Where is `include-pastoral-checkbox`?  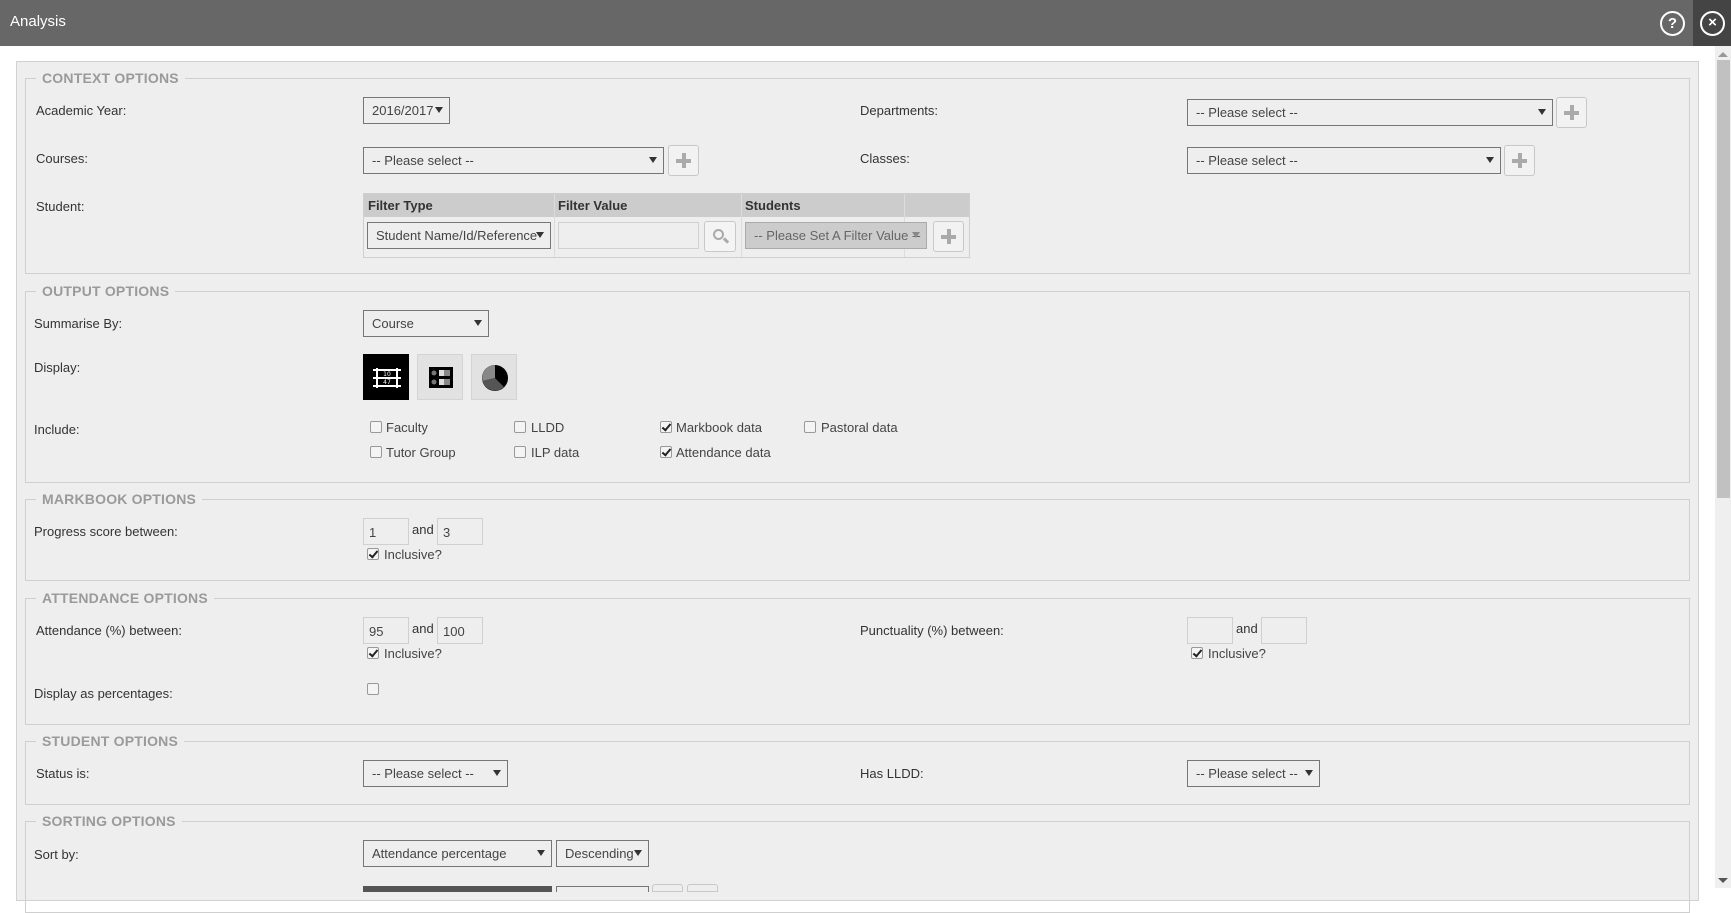 include-pastoral-checkbox is located at coordinates (810, 427).